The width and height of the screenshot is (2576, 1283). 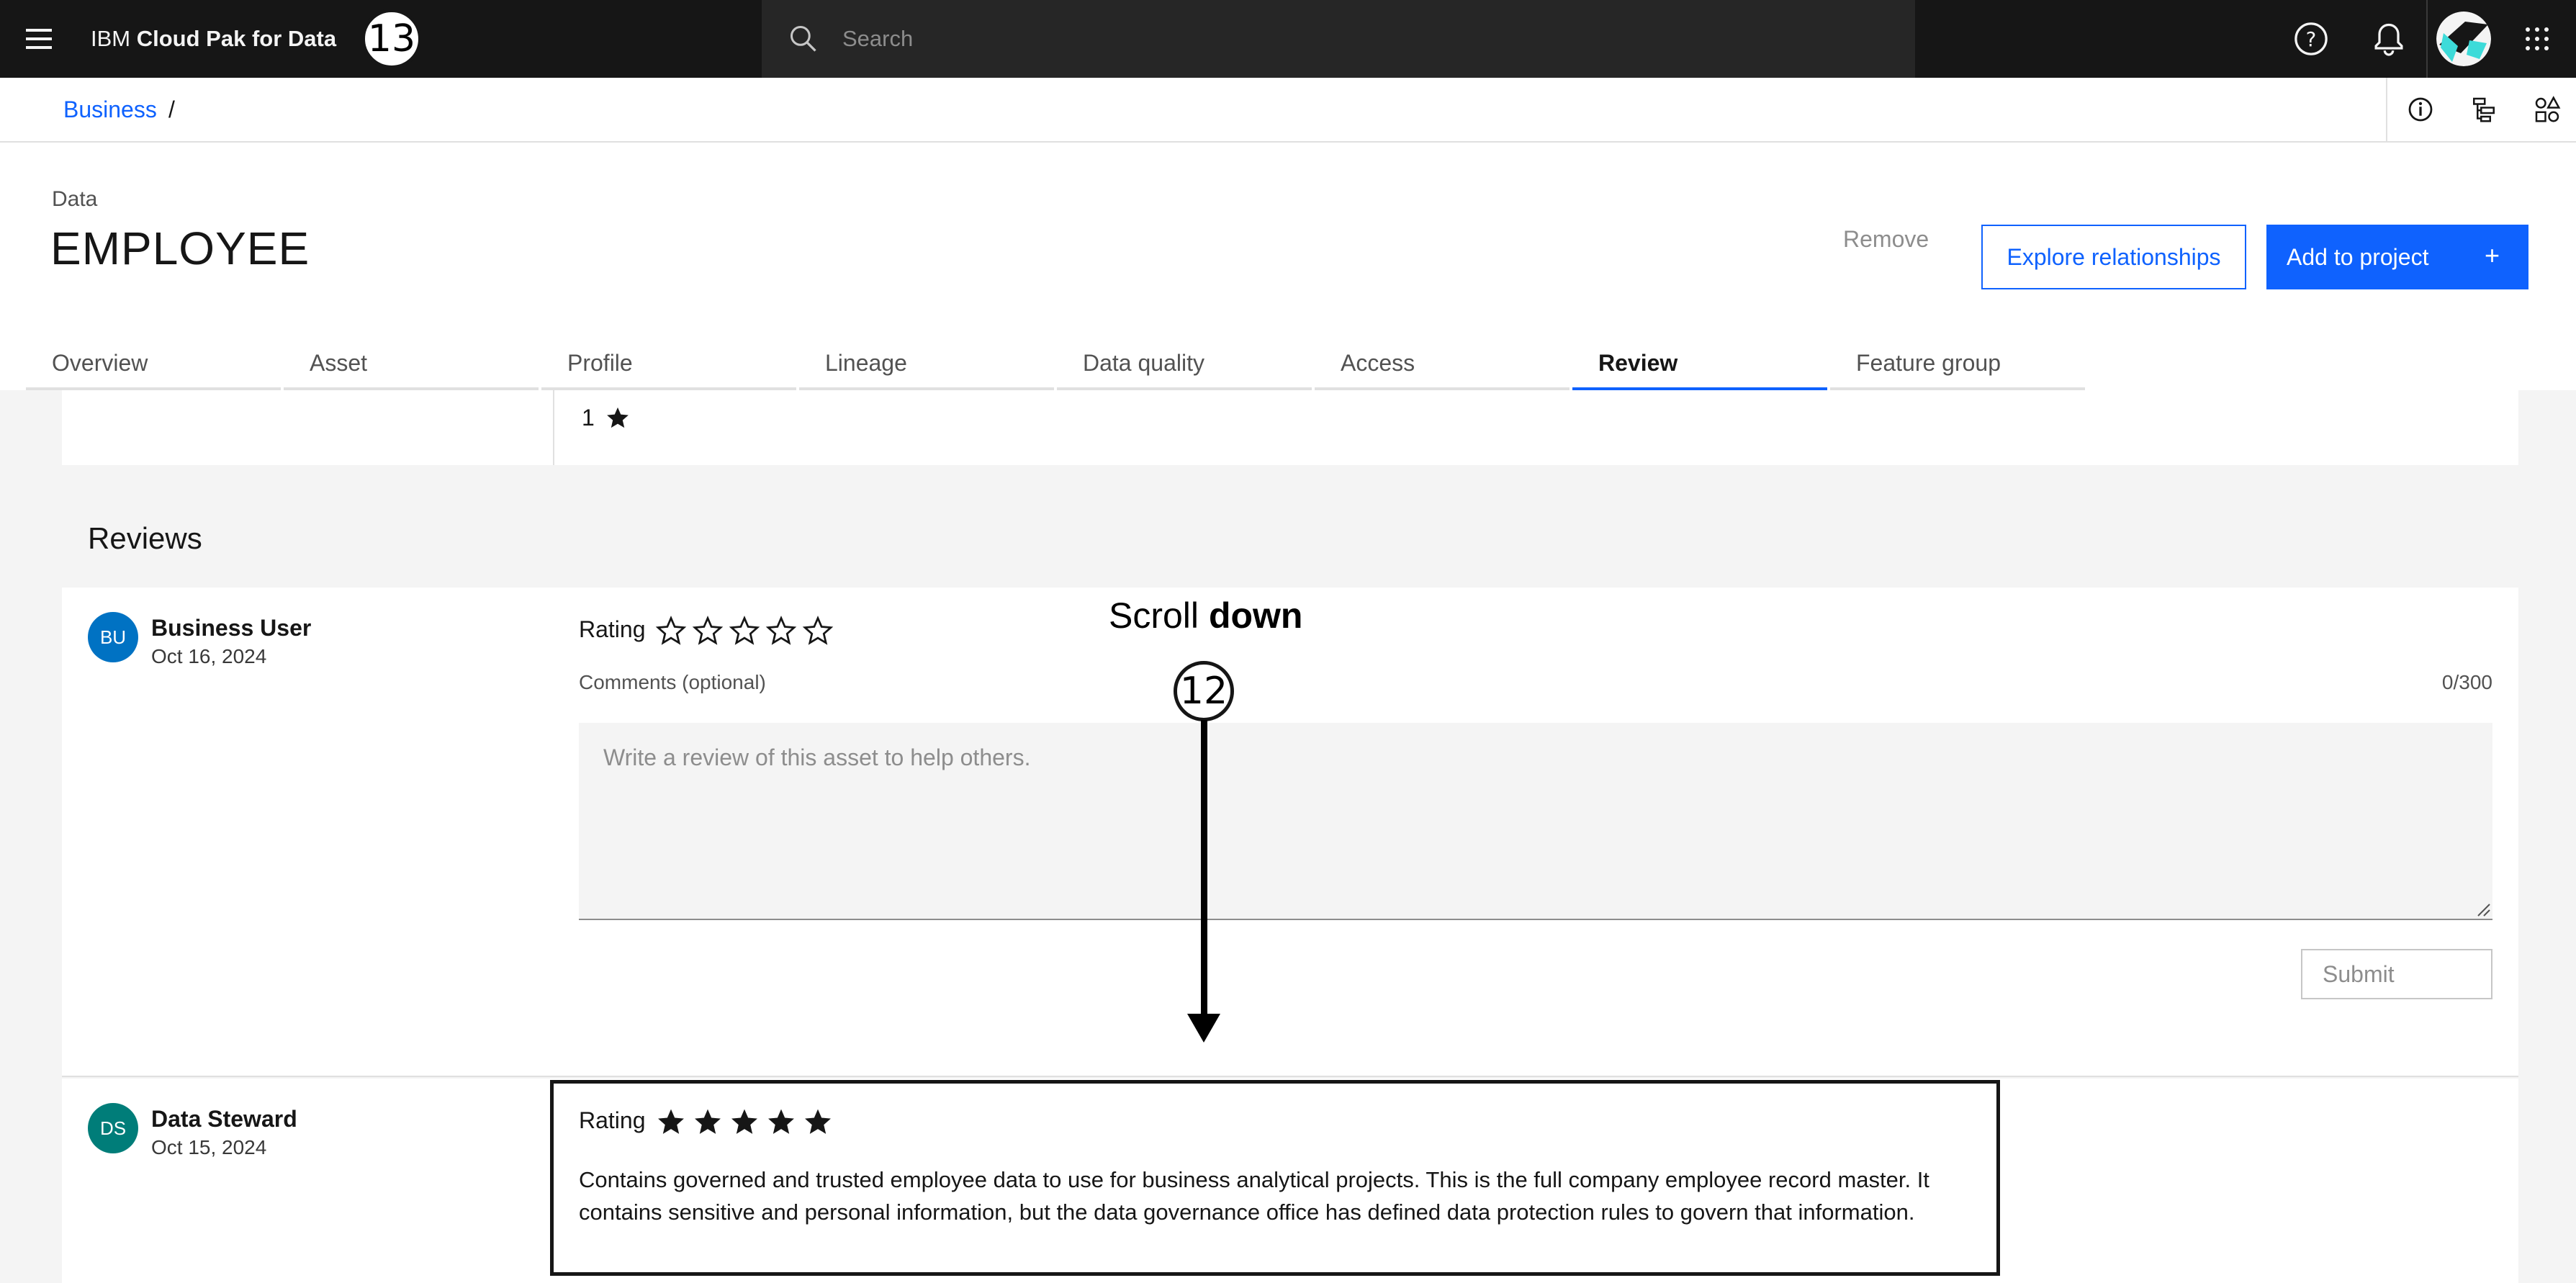 What do you see at coordinates (1204, 867) in the screenshot?
I see `scroll-arrow` at bounding box center [1204, 867].